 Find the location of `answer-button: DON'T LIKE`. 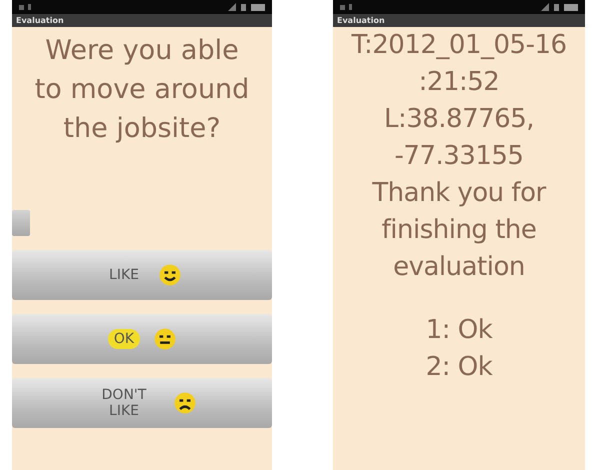

answer-button: DON'T LIKE is located at coordinates (142, 403).